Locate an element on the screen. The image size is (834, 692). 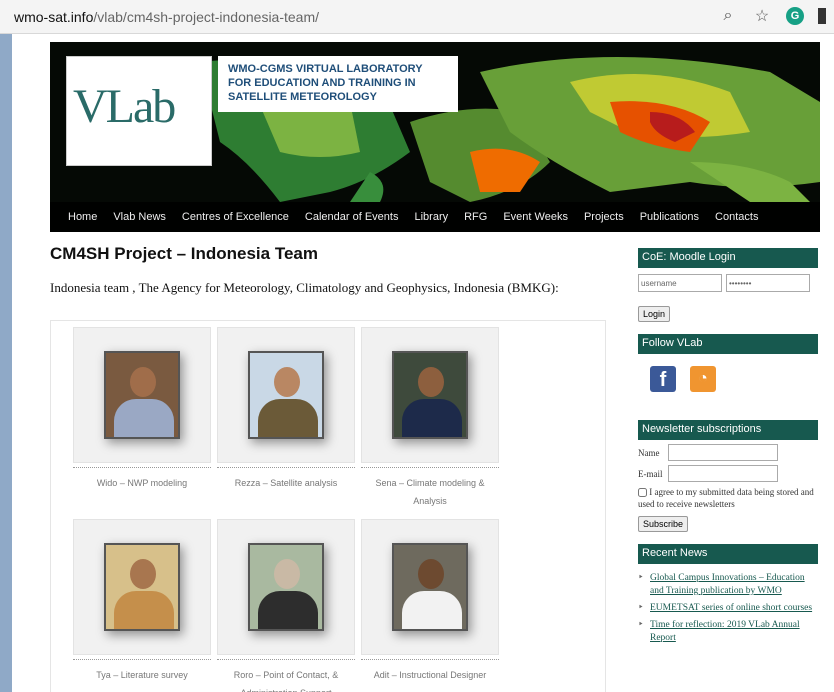
team-member: Adit – Instructional Designer is located at coordinates (430, 601).